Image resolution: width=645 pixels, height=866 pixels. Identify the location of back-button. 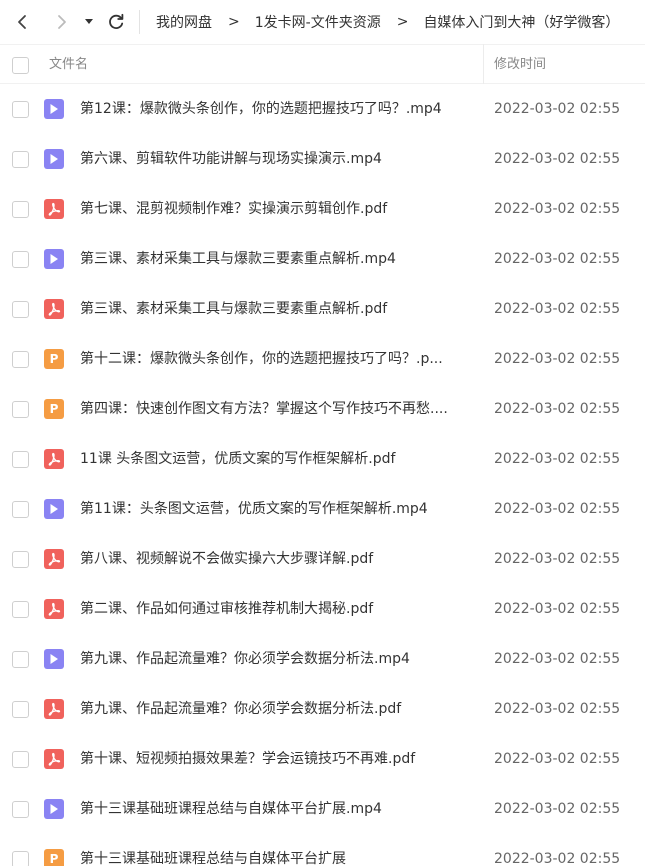
(22, 22).